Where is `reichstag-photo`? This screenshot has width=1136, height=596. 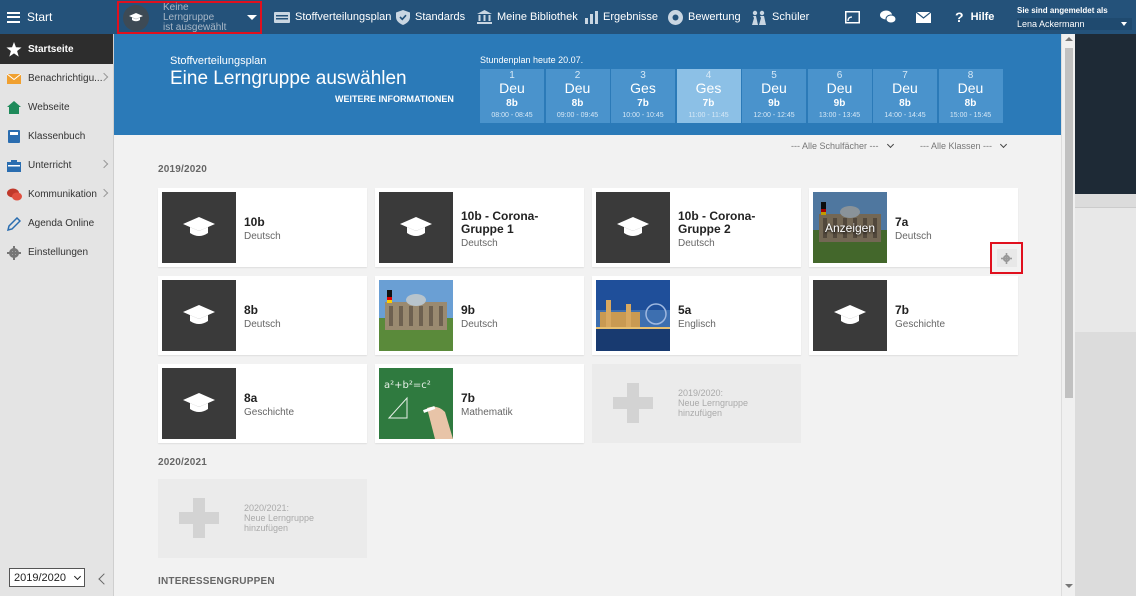 reichstag-photo is located at coordinates (416, 315).